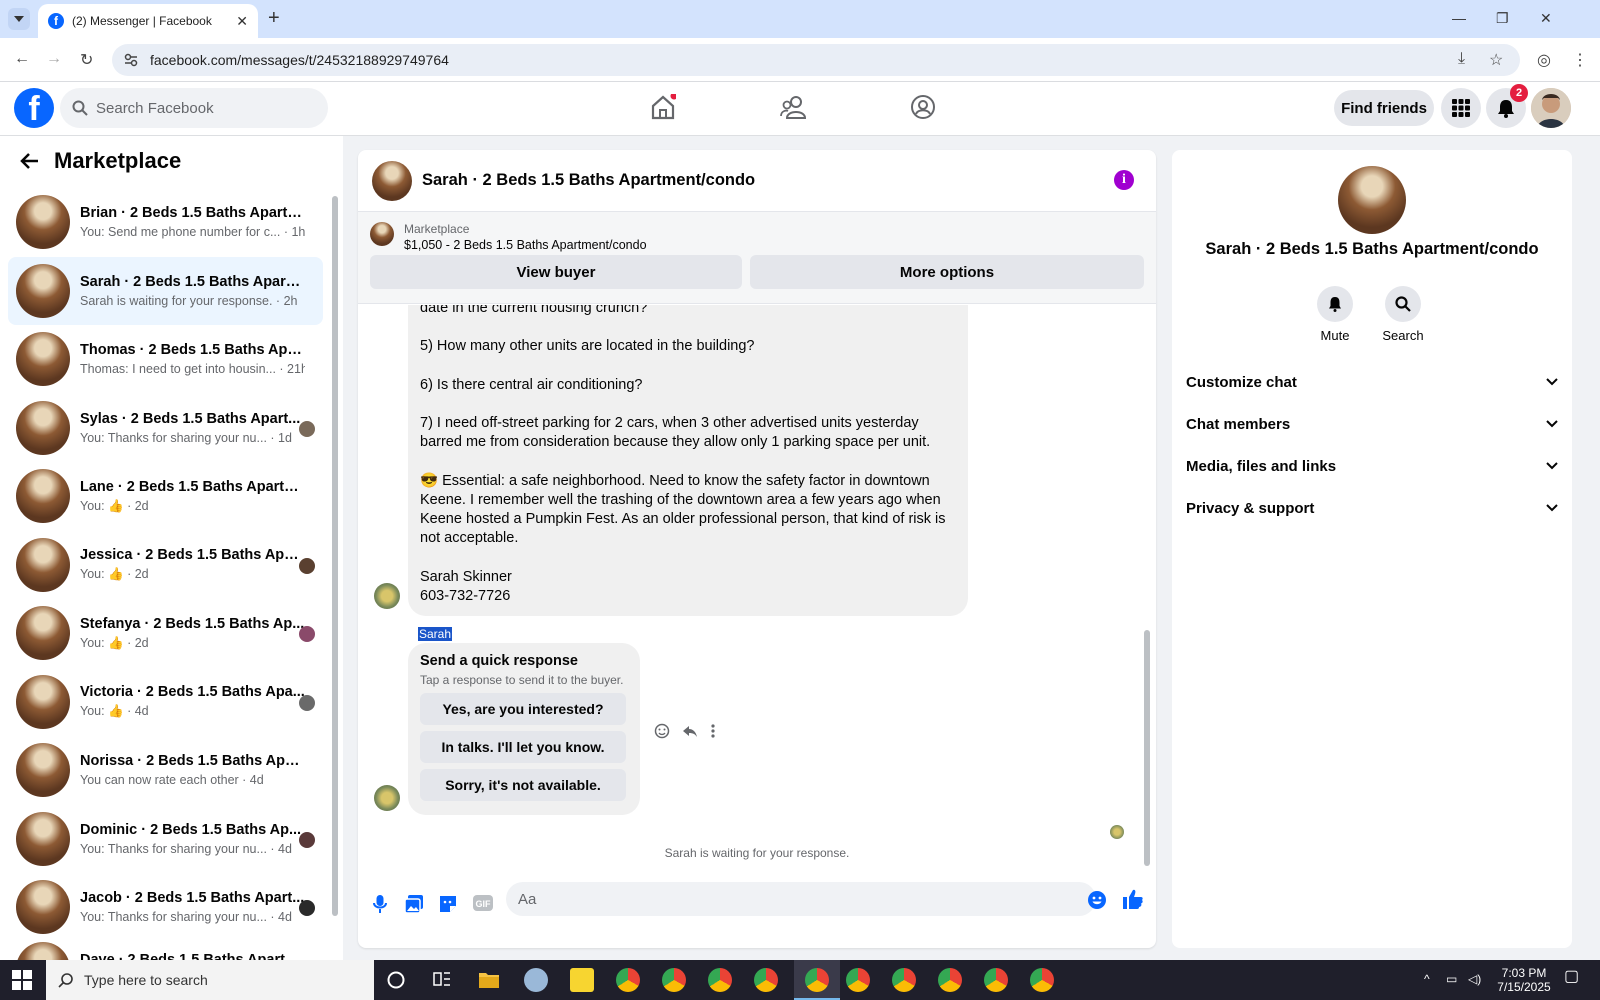 This screenshot has height=1000, width=1600. Describe the element at coordinates (690, 731) in the screenshot. I see `reply-icon` at that location.